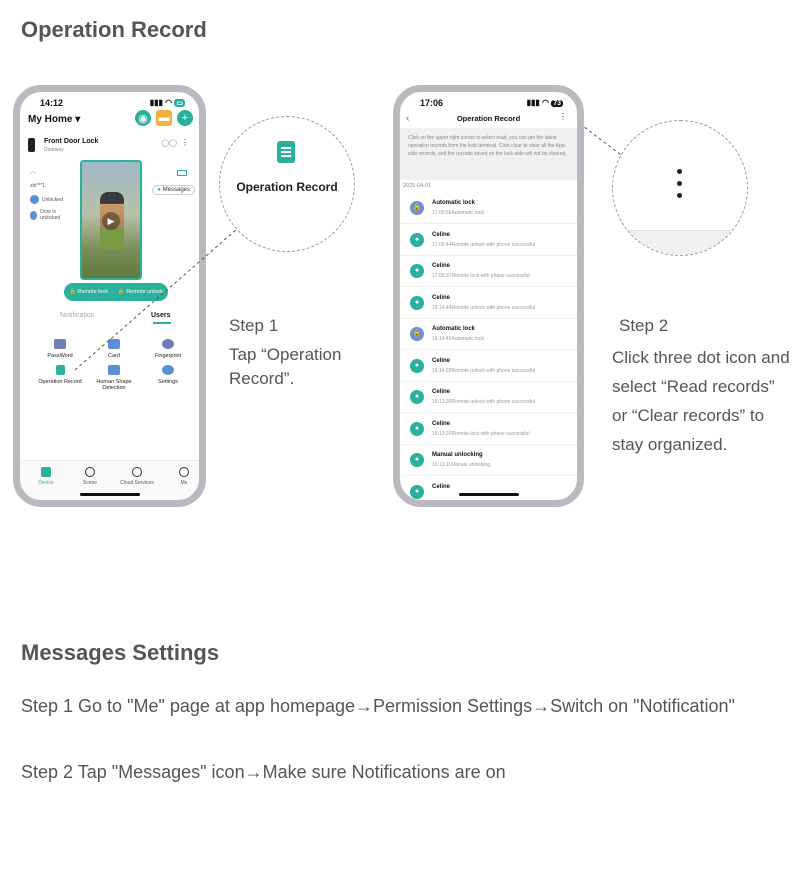  What do you see at coordinates (114, 29) in the screenshot?
I see `section-title-operation-record: Operation Record` at bounding box center [114, 29].